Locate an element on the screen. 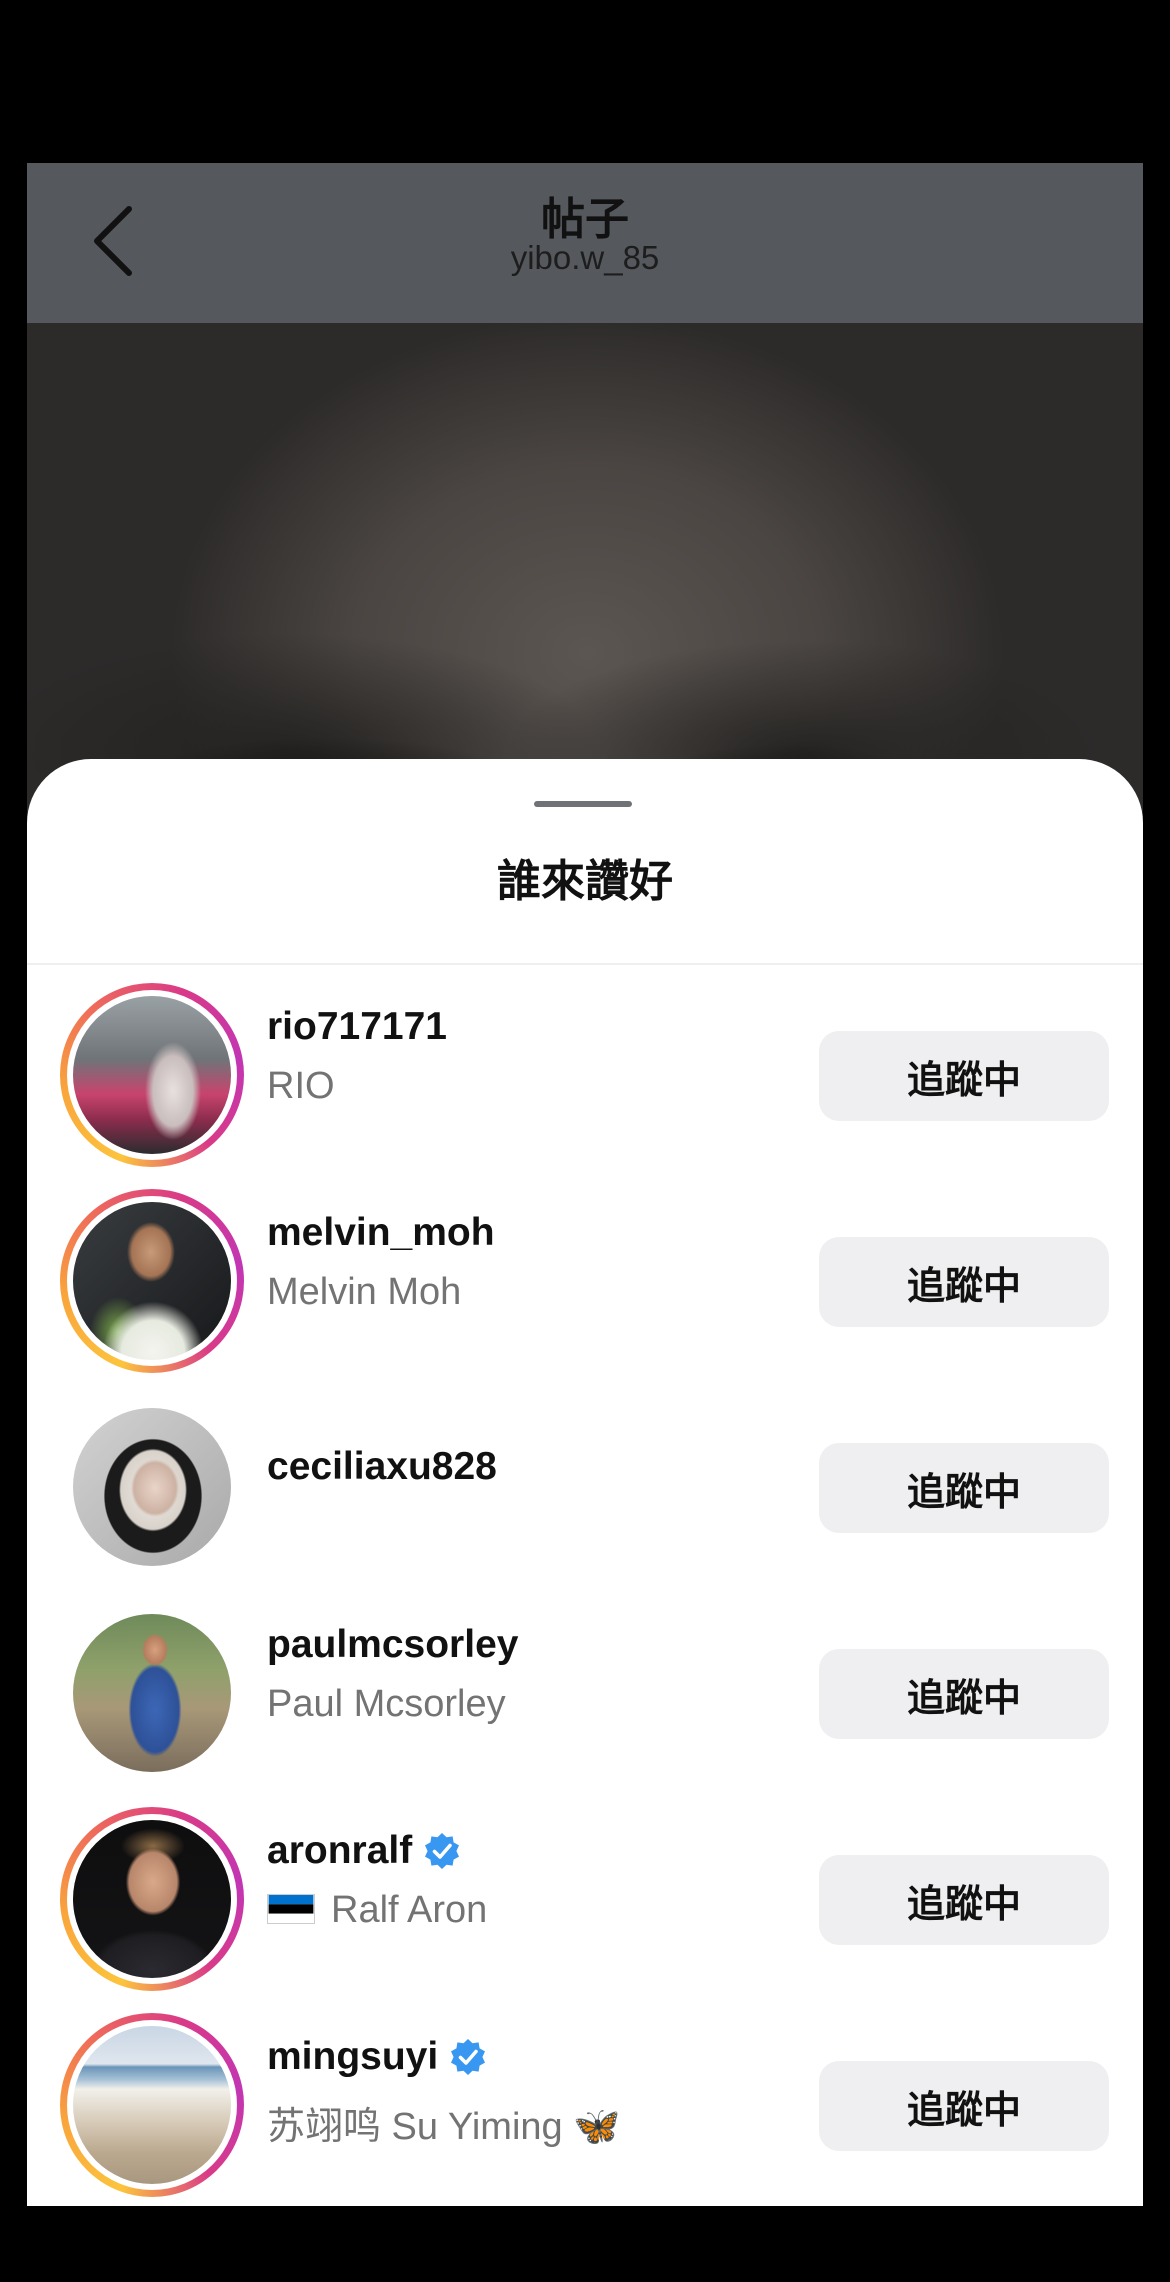 The image size is (1170, 2282). divider is located at coordinates (585, 964).